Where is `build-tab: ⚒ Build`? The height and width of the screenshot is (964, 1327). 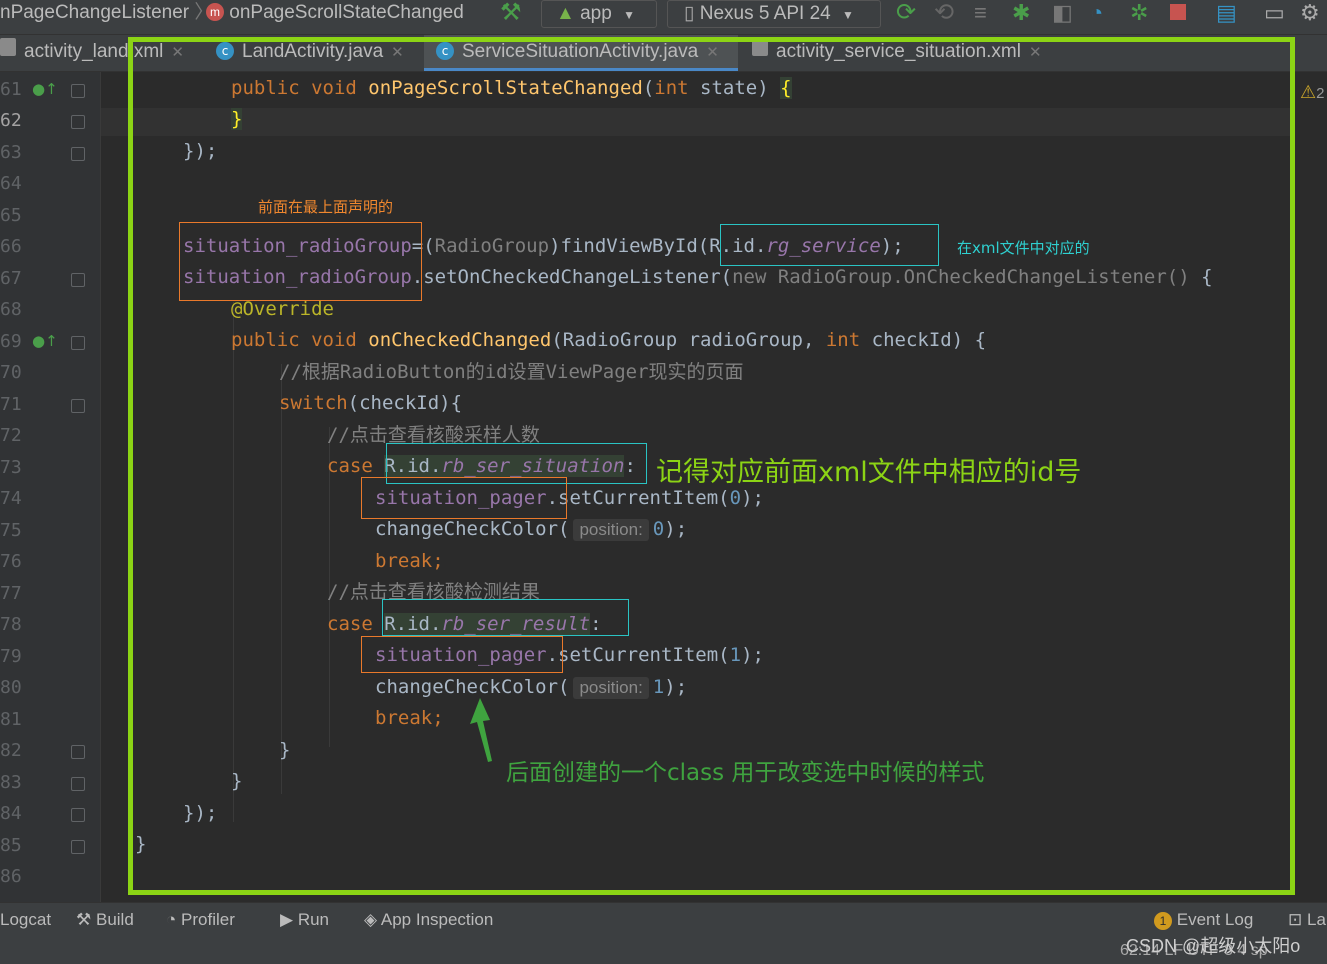
build-tab: ⚒ Build is located at coordinates (105, 920).